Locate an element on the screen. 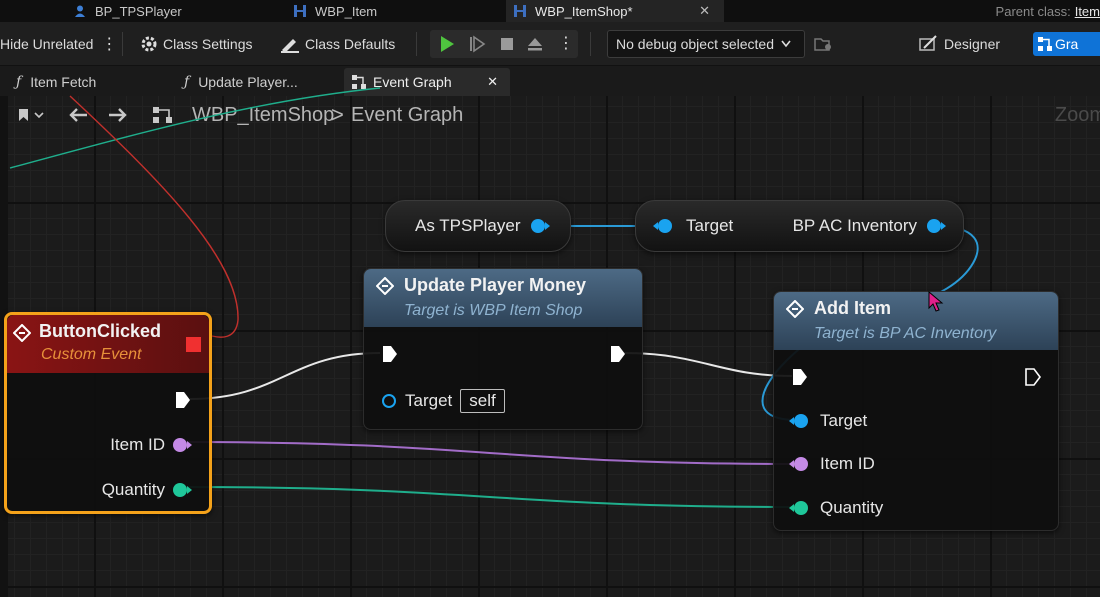  delegate-pin-icon is located at coordinates (193, 344).